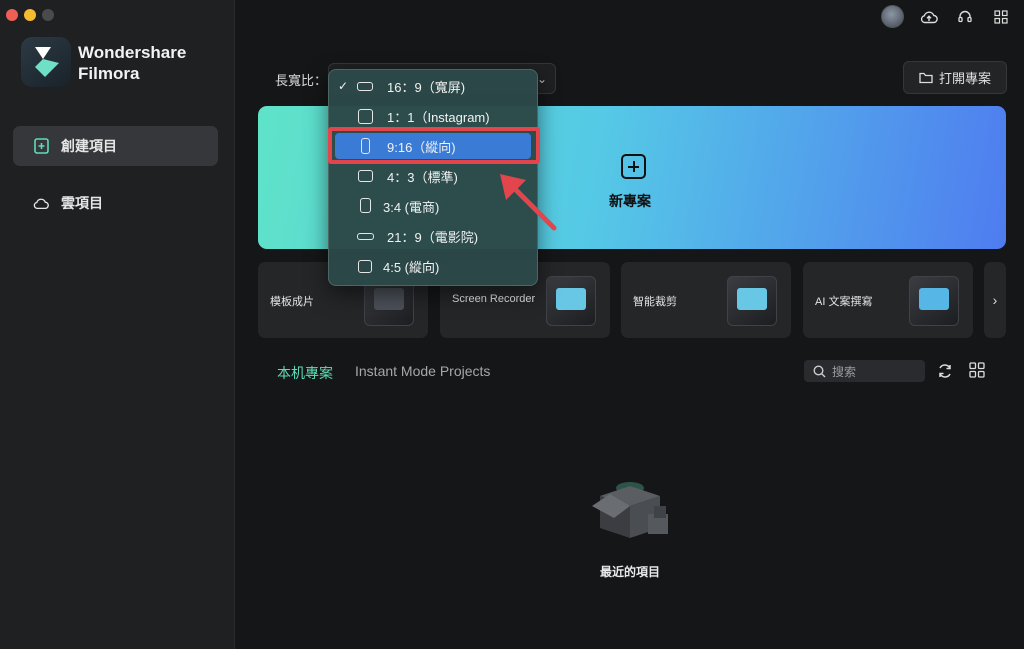 Image resolution: width=1024 pixels, height=649 pixels. Describe the element at coordinates (365, 205) in the screenshot. I see `ecommerce-ratio-icon` at that location.